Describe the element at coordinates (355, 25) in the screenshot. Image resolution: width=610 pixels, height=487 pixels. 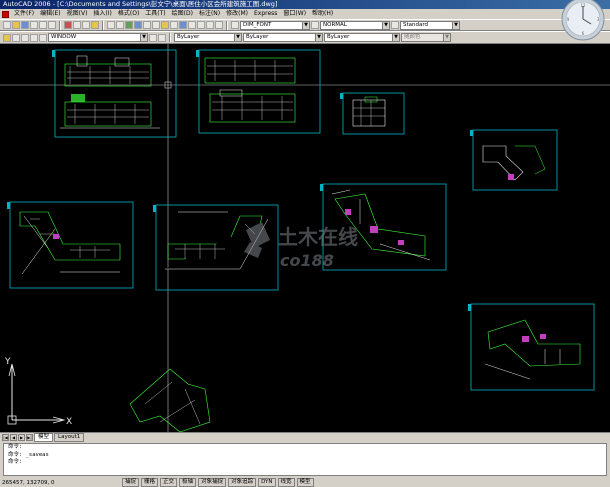
I see `text-style-select: NORMAL ▼` at that location.